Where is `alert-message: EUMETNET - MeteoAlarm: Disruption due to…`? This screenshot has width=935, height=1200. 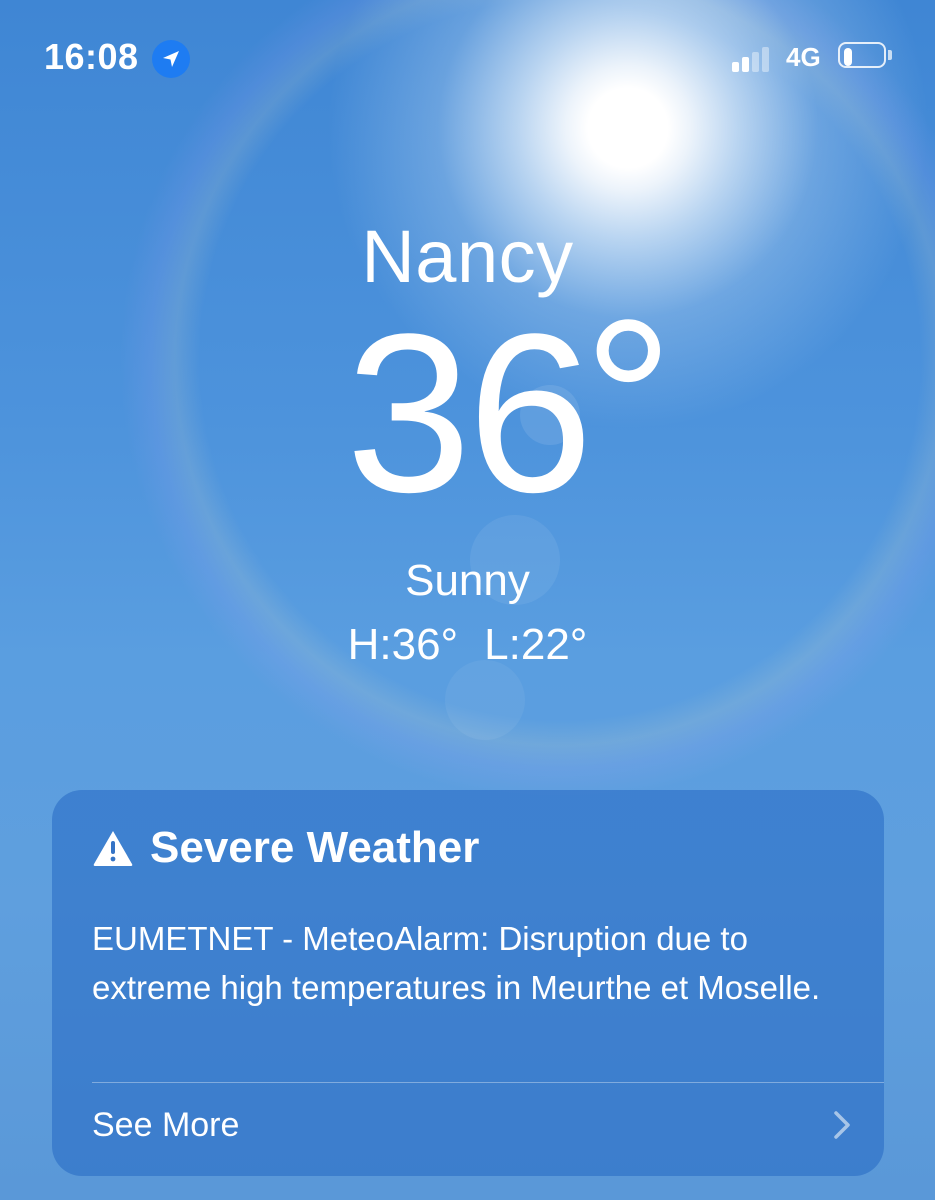 alert-message: EUMETNET - MeteoAlarm: Disruption due to… is located at coordinates (456, 963).